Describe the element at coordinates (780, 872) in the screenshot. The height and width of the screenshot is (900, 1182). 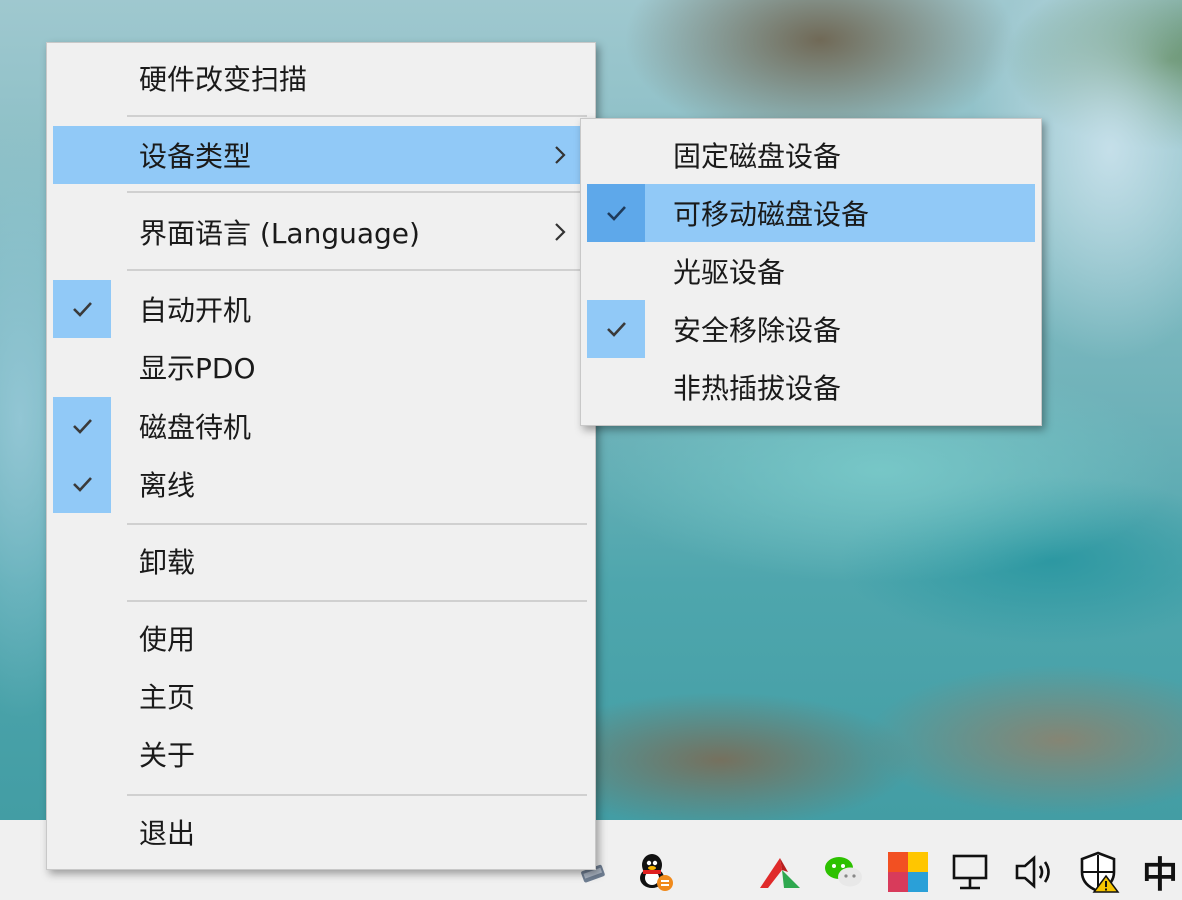
I see `red-app-icon` at that location.